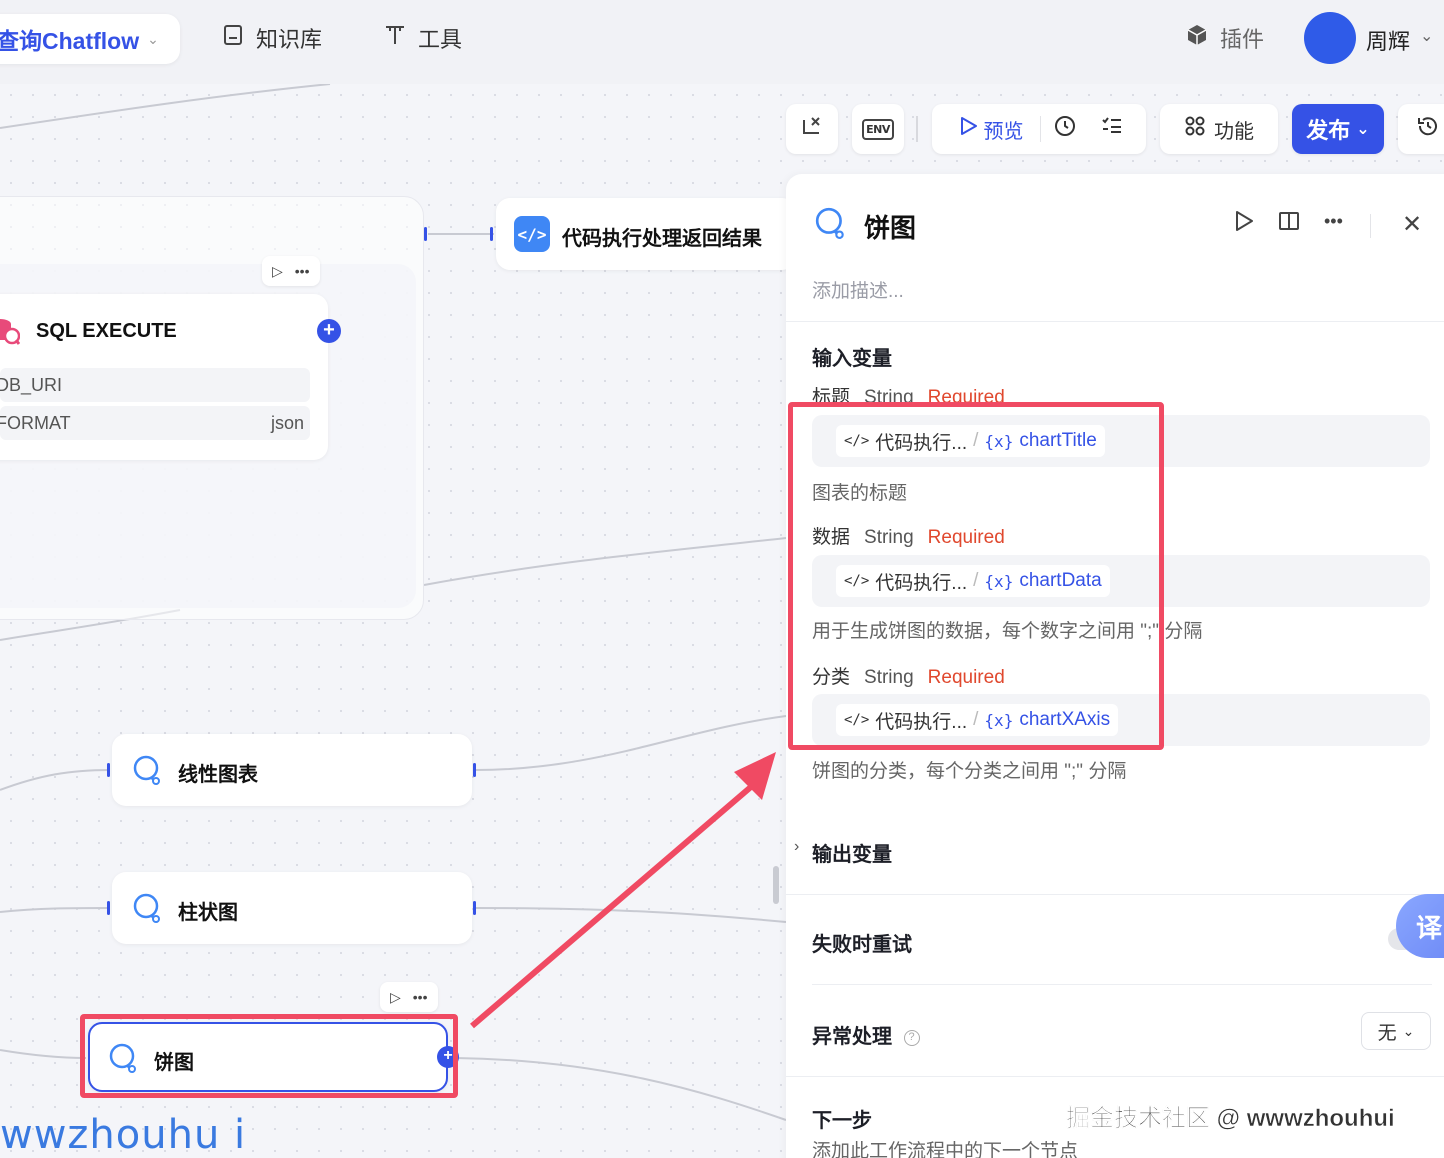 Image resolution: width=1444 pixels, height=1158 pixels. What do you see at coordinates (852, 852) in the screenshot?
I see `output-variables-title: 输出变量` at bounding box center [852, 852].